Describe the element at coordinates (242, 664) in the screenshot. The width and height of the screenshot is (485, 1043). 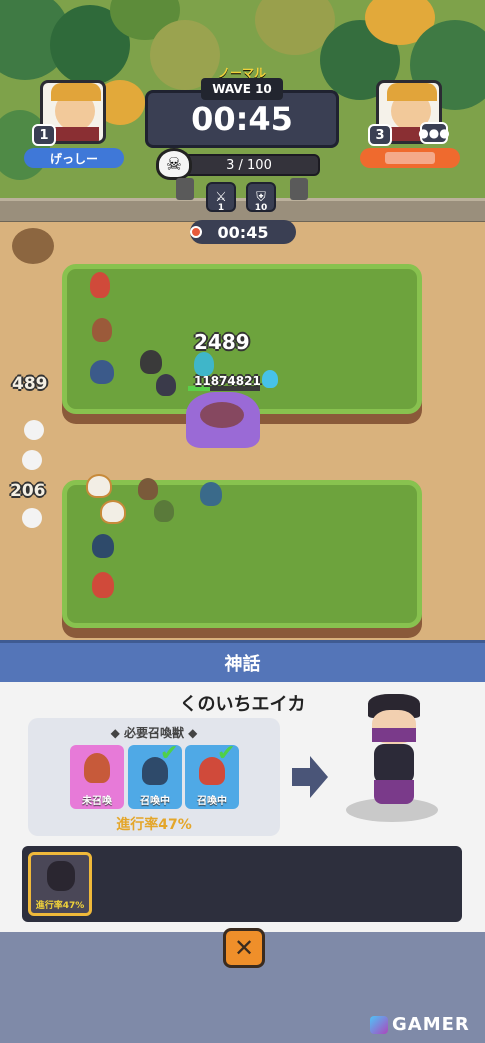
I see `panel-title: 神話` at that location.